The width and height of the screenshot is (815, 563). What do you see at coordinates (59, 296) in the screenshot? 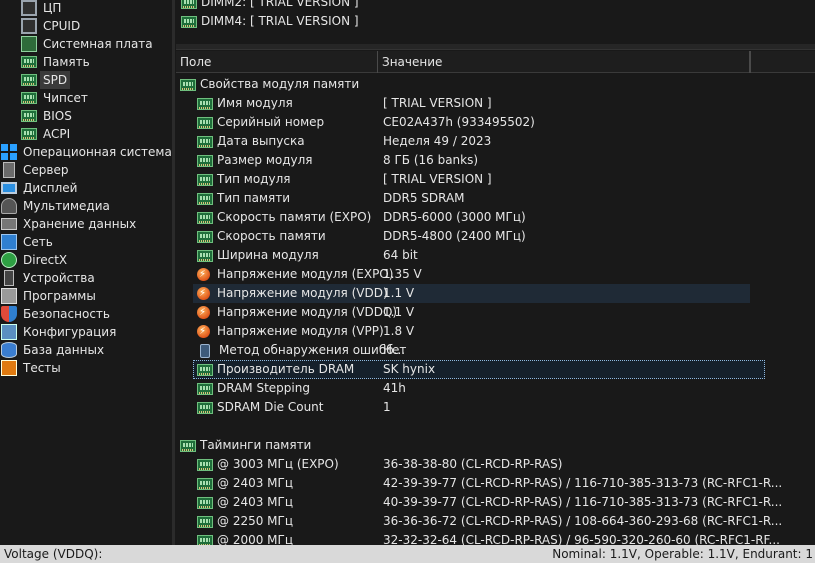
I see `tree-item-label: Программы` at bounding box center [59, 296].